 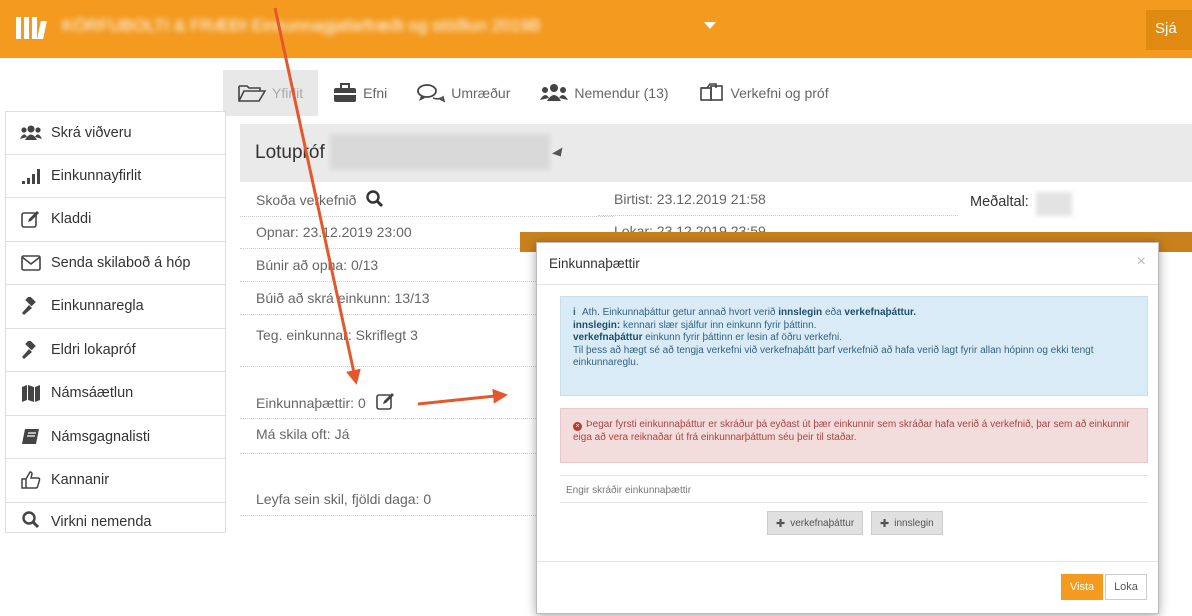 What do you see at coordinates (288, 93) in the screenshot?
I see `tab-label: Yfirlit` at bounding box center [288, 93].